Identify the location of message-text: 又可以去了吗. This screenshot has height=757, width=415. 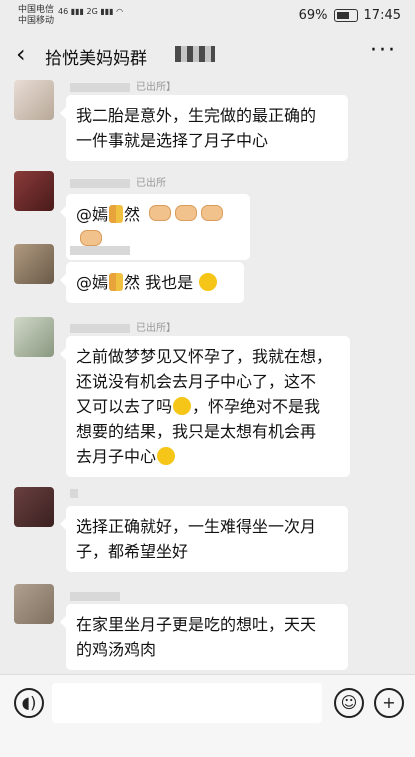
(124, 406).